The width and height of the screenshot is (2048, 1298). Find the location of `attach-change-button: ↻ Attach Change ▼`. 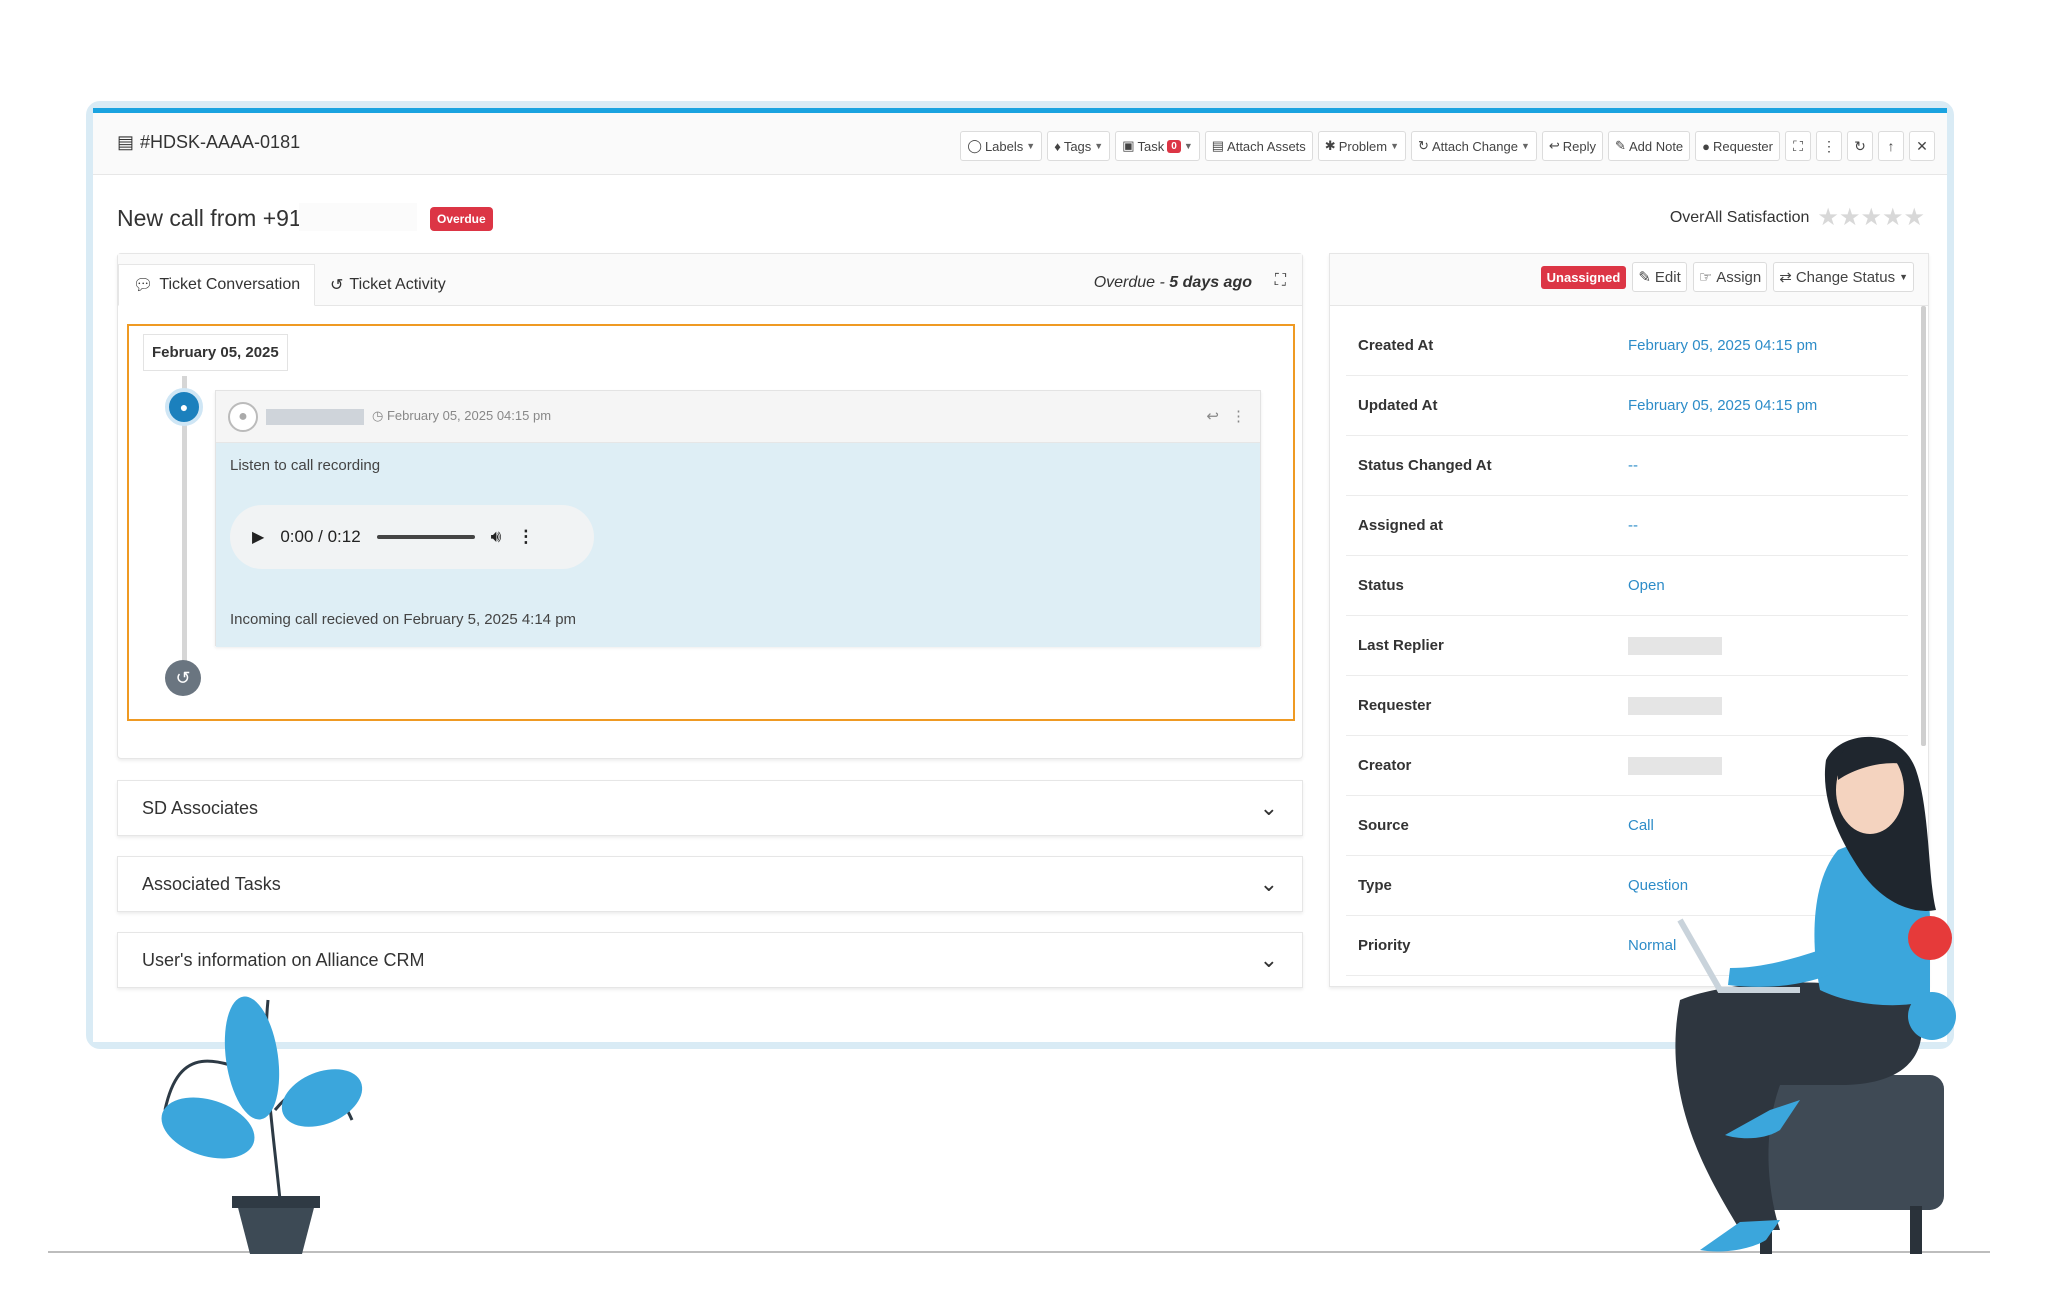

attach-change-button: ↻ Attach Change ▼ is located at coordinates (1474, 146).